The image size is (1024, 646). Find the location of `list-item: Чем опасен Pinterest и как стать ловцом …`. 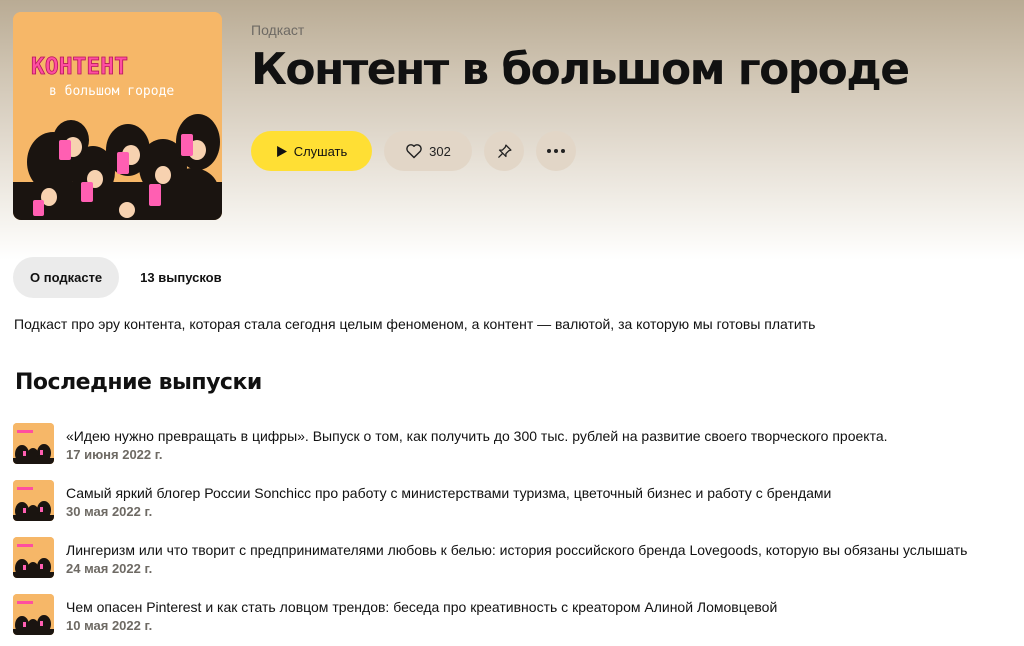

list-item: Чем опасен Pinterest и как стать ловцом … is located at coordinates (515, 620).